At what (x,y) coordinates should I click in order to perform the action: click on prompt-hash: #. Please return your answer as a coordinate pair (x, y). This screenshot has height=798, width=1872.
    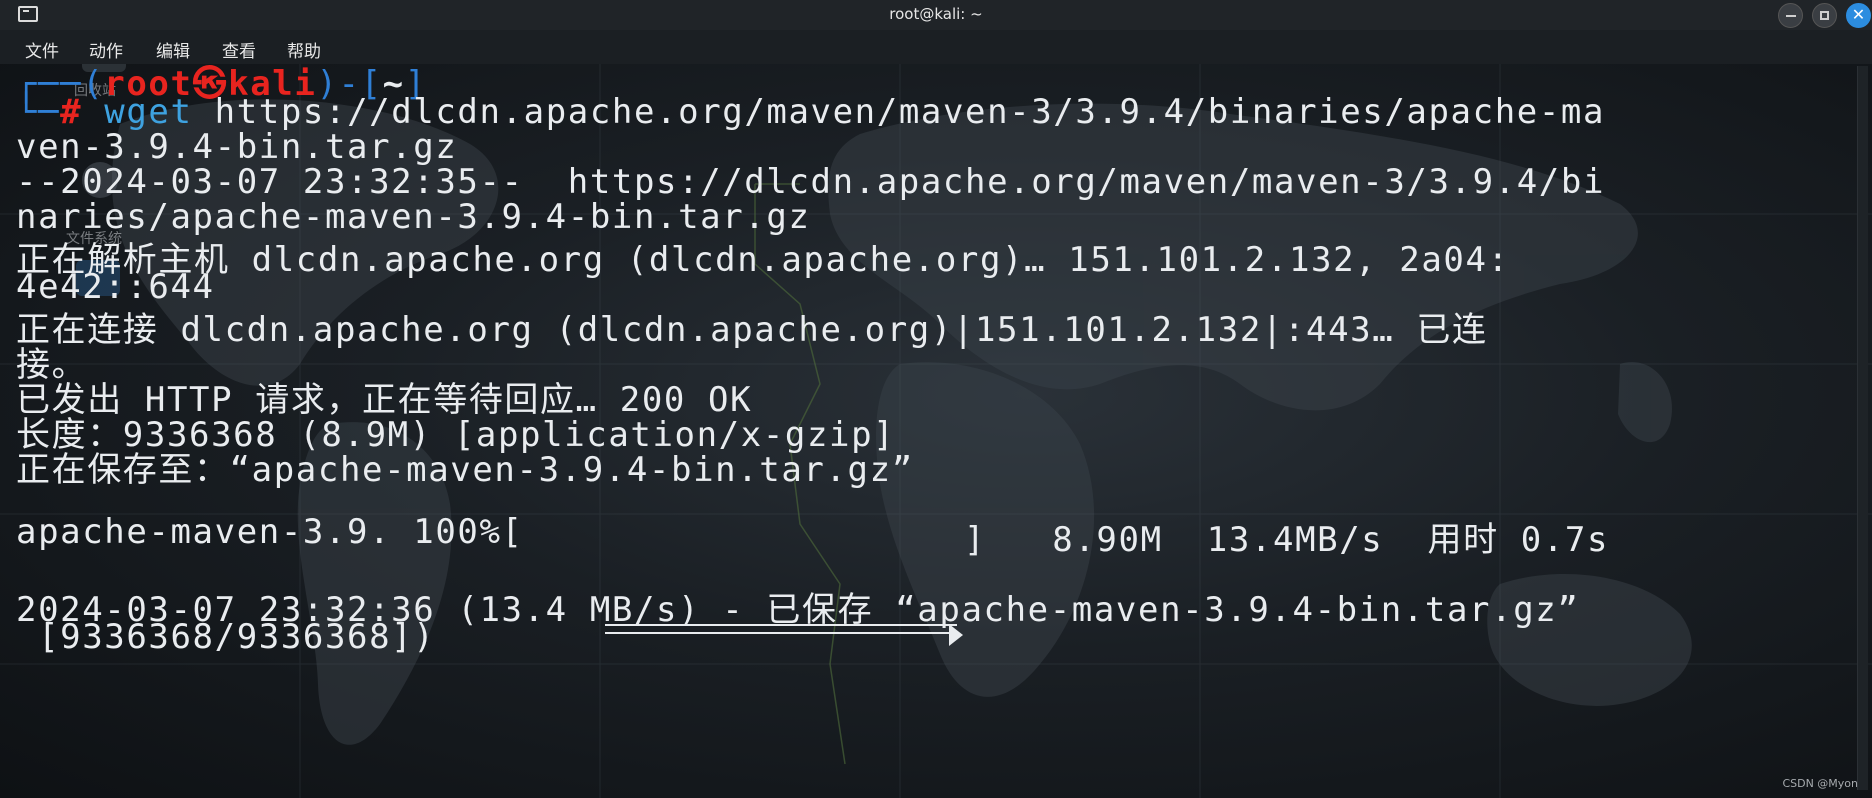
    Looking at the image, I should click on (71, 112).